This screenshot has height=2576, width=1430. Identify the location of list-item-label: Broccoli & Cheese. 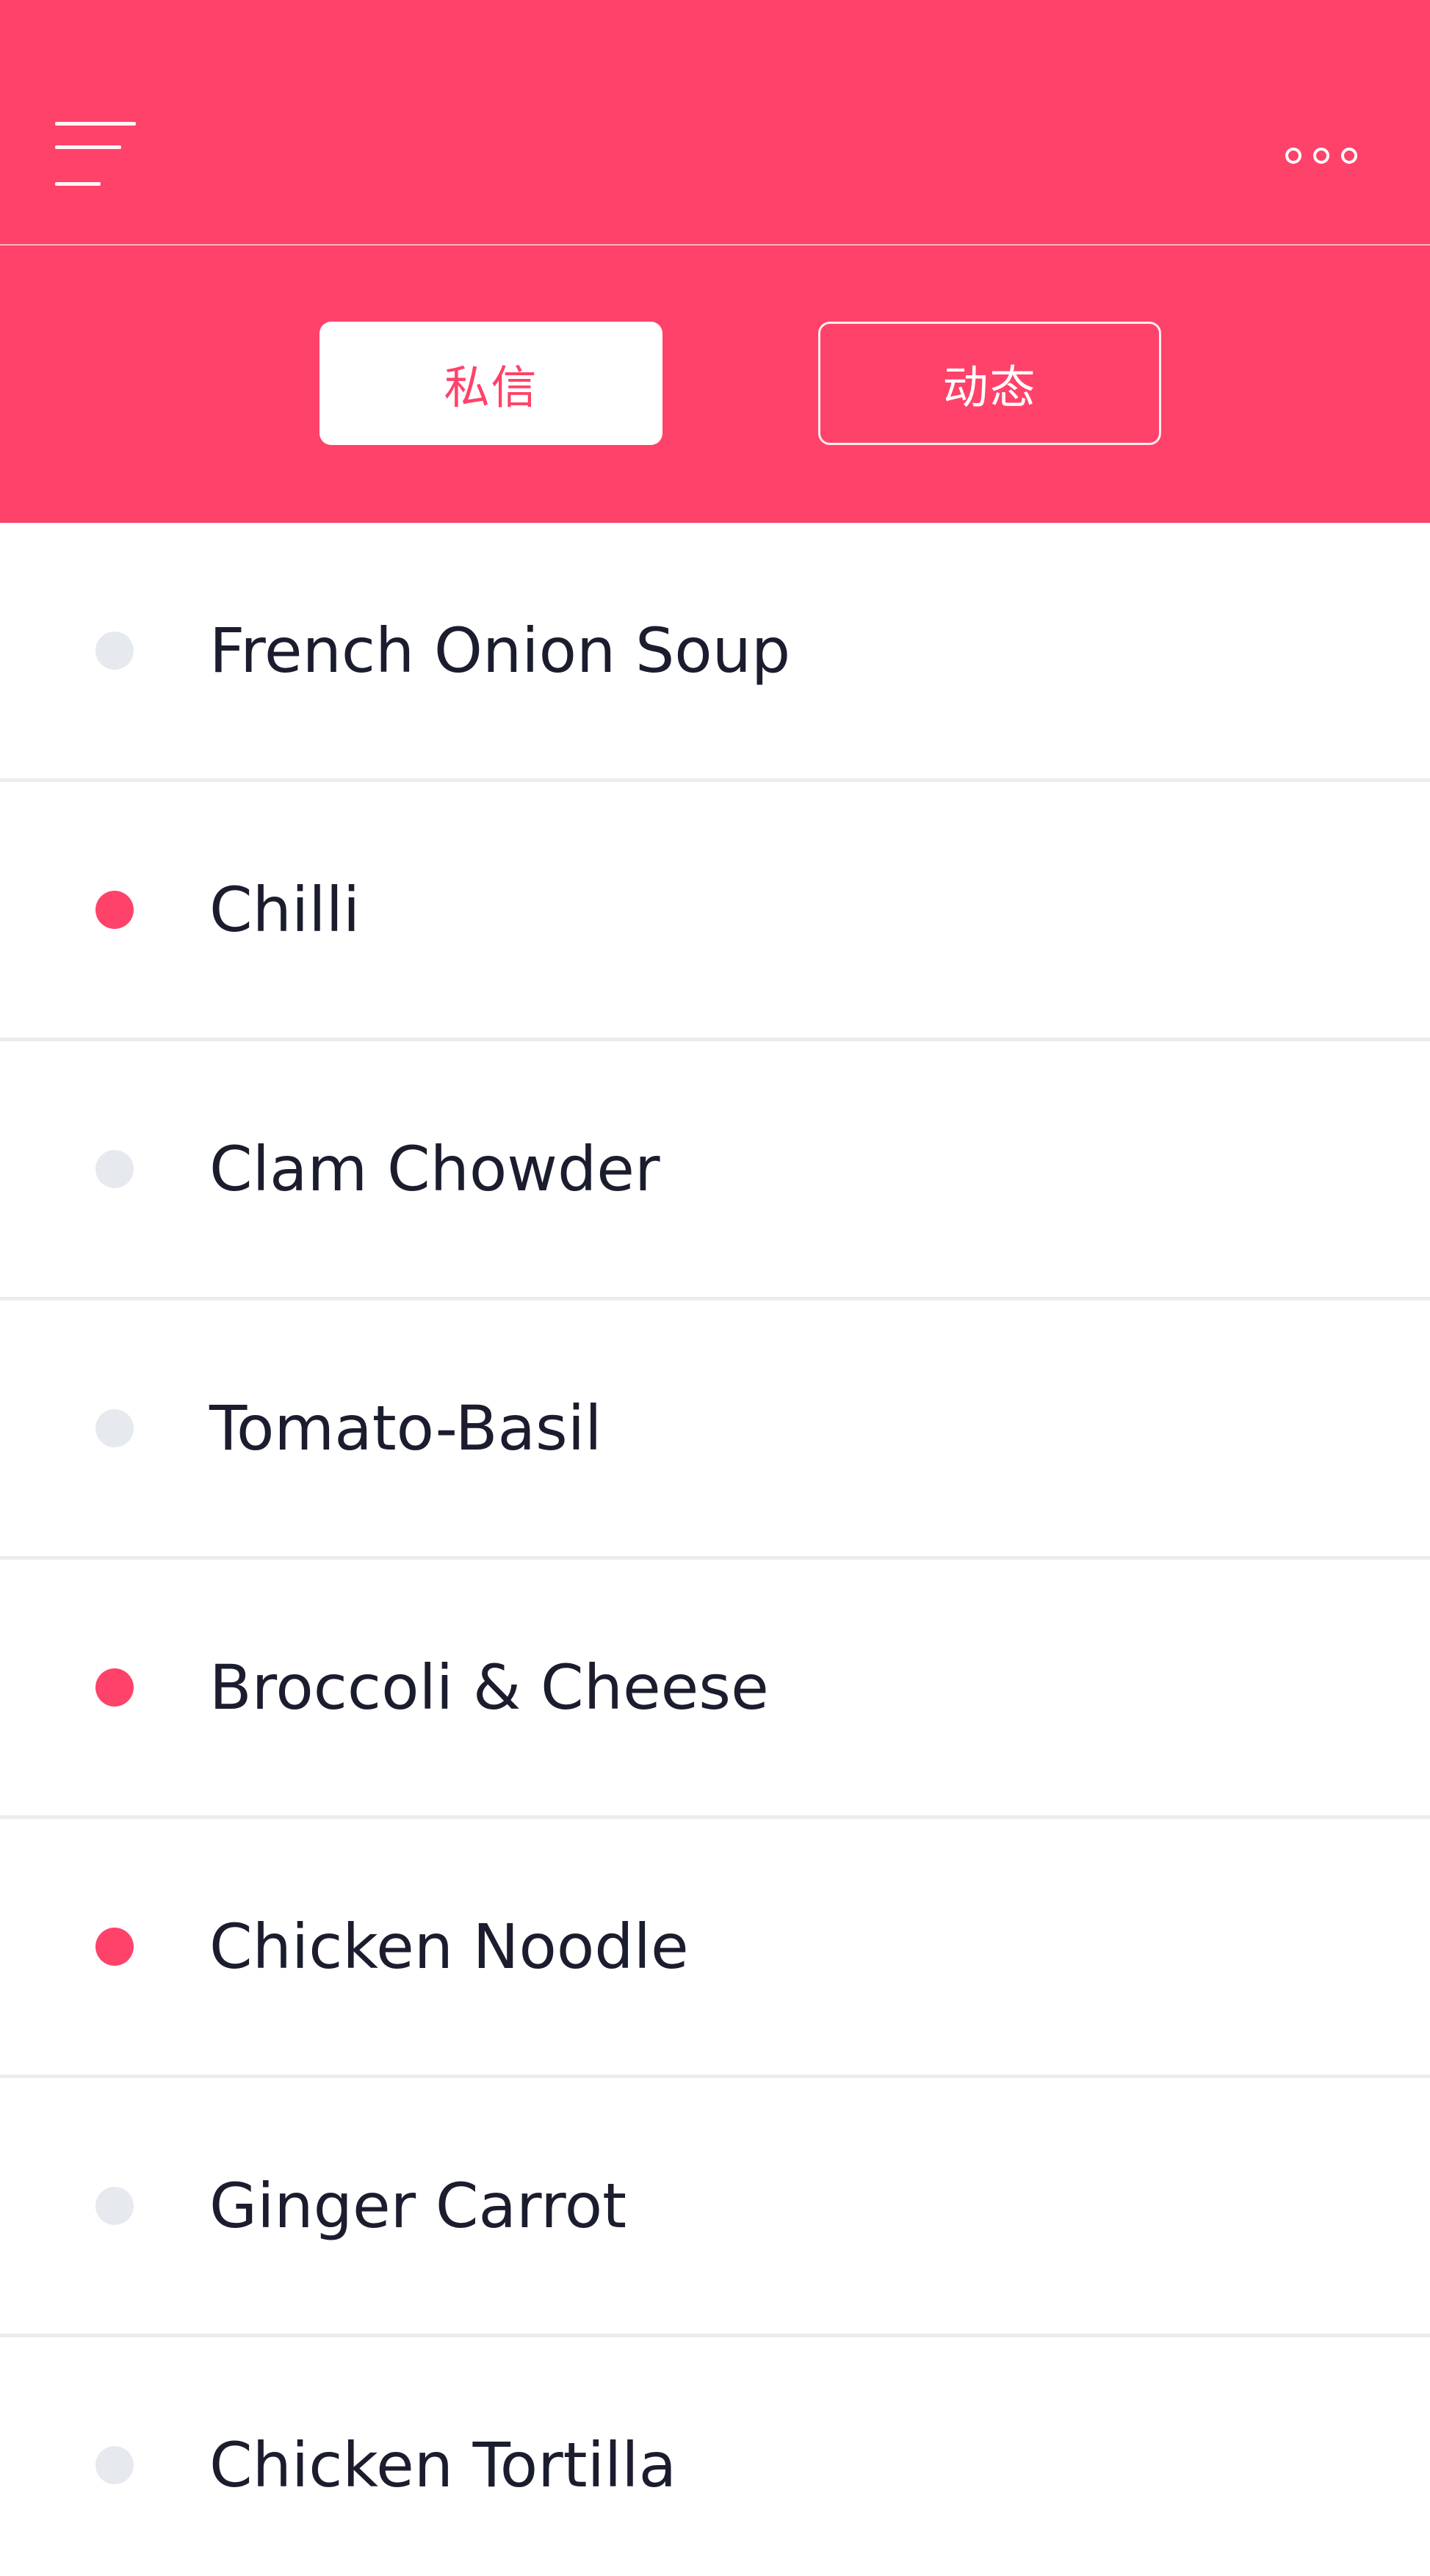
(489, 1687).